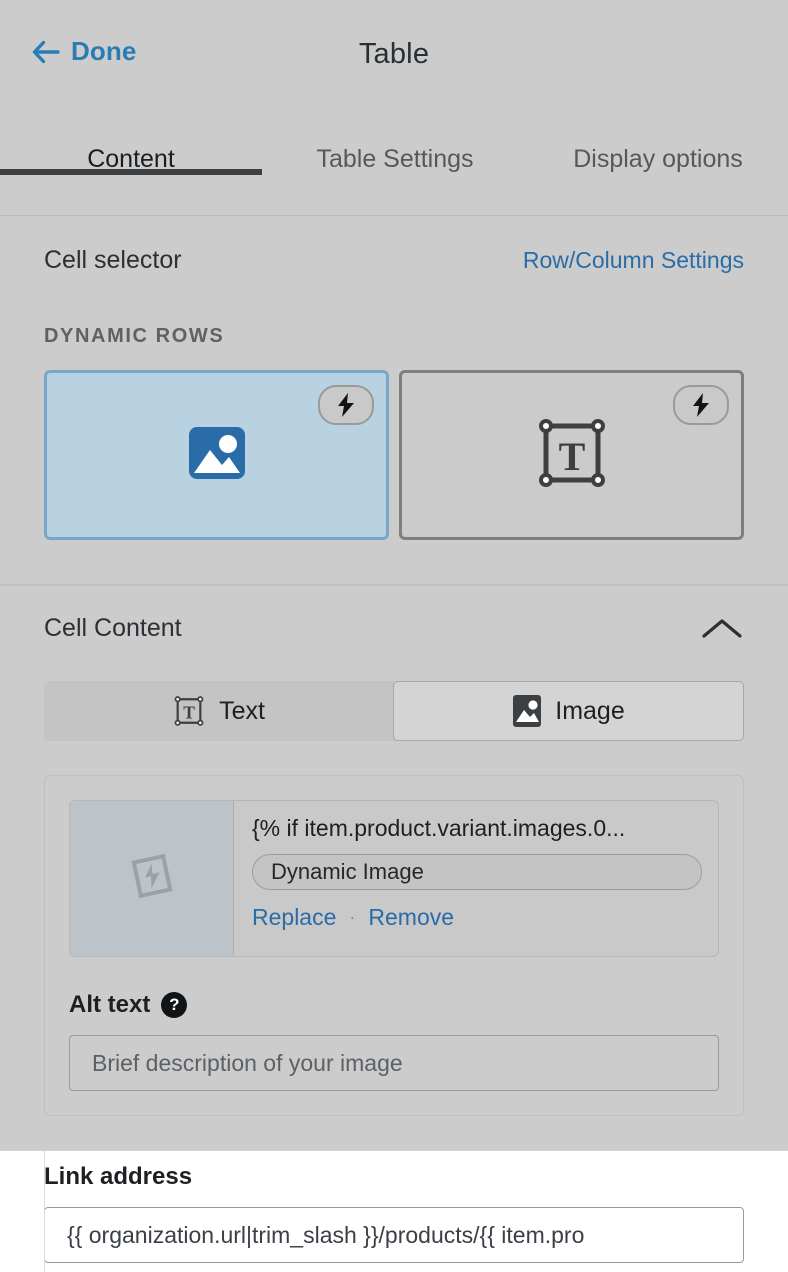 The height and width of the screenshot is (1272, 788). I want to click on cell-option-text: T, so click(571, 455).